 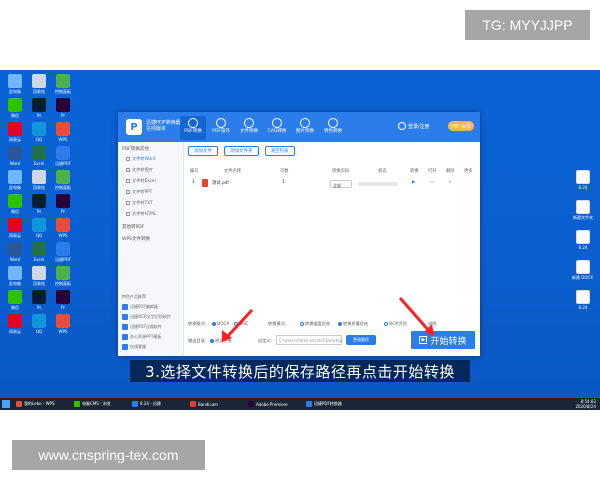 I want to click on taskbar-item-label: 8.24 - 迅捷, so click(x=150, y=403).